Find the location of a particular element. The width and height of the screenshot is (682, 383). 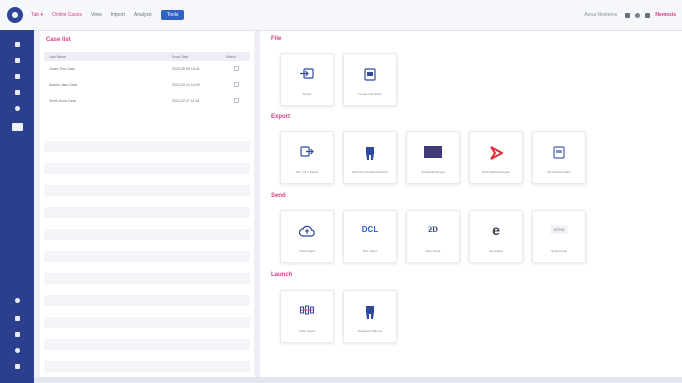

case-date: 2023-05-08 16:41 is located at coordinates (186, 69).